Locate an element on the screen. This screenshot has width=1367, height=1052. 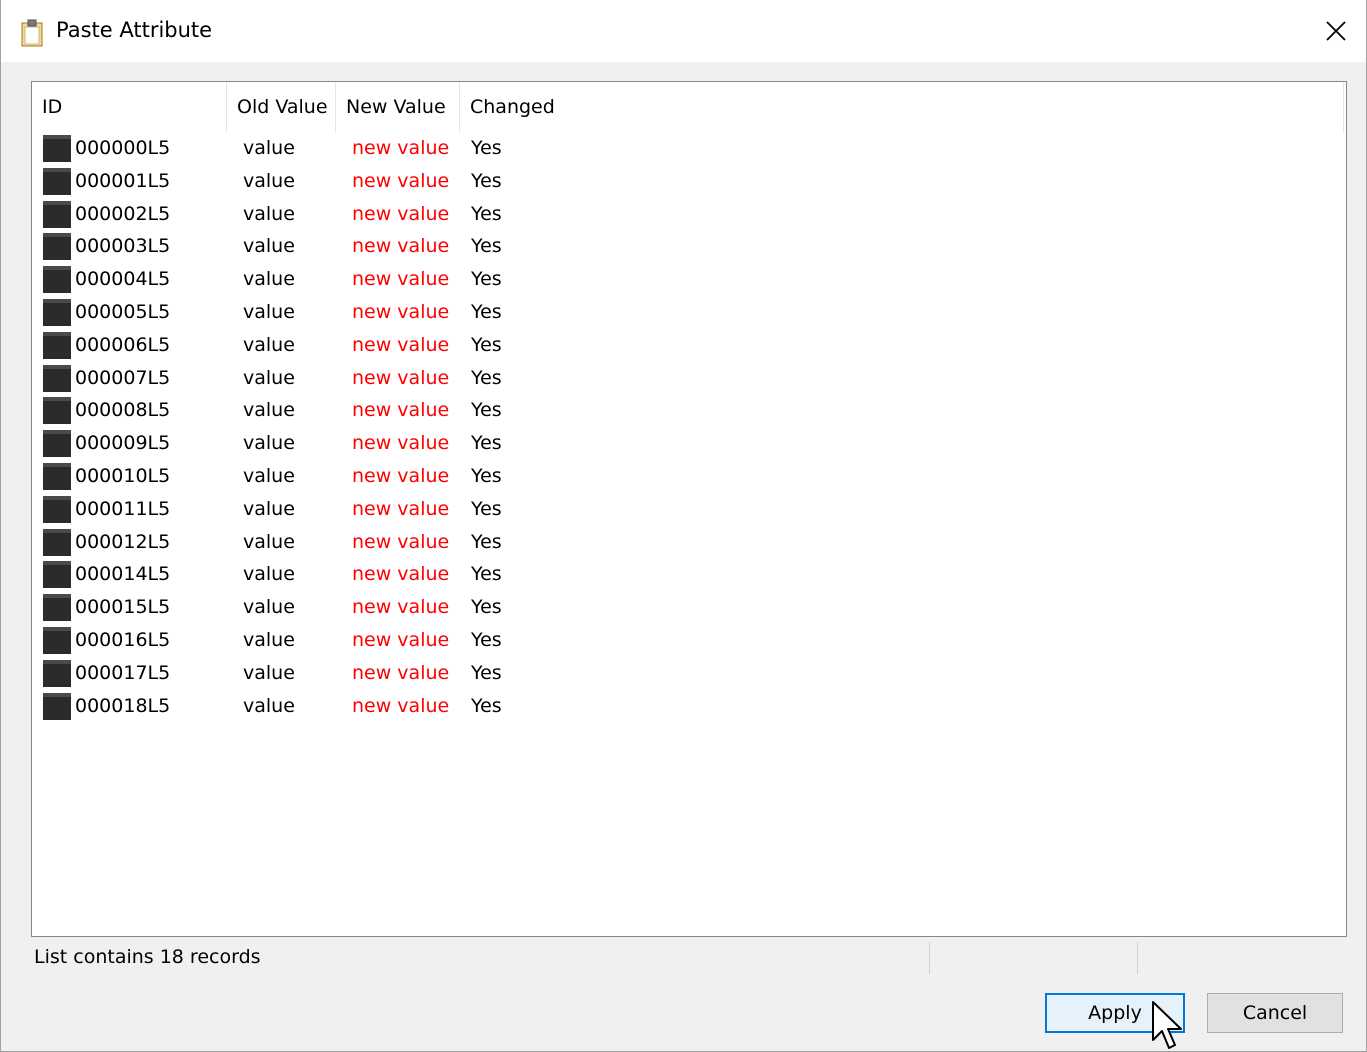
cell-id: 000007L5 is located at coordinates (123, 377).